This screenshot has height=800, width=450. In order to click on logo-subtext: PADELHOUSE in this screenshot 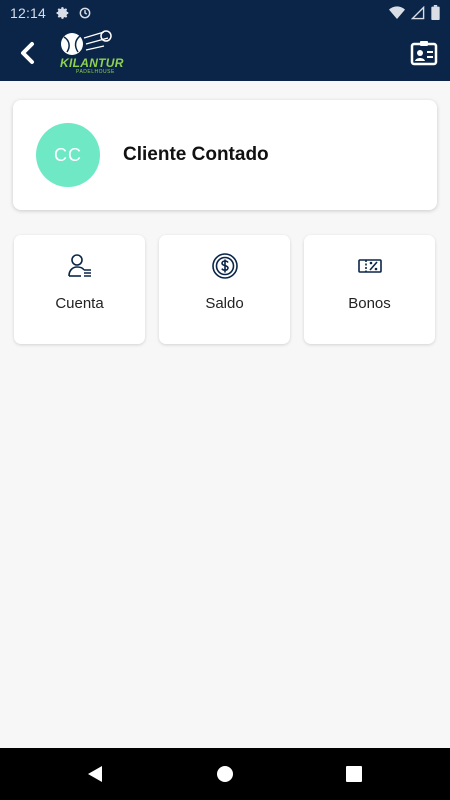, I will do `click(95, 72)`.